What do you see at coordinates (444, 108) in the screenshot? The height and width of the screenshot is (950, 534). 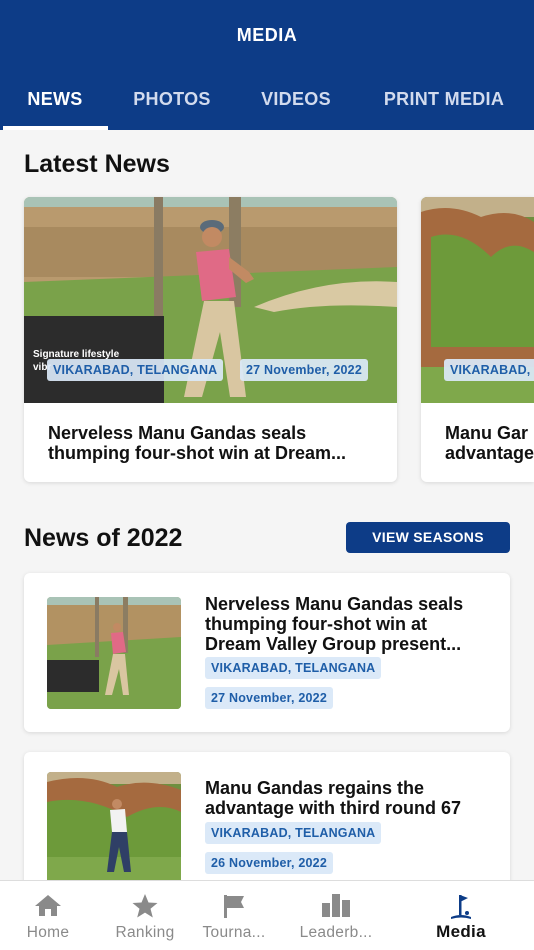 I see `tab-print-media: PRINT MEDIA` at bounding box center [444, 108].